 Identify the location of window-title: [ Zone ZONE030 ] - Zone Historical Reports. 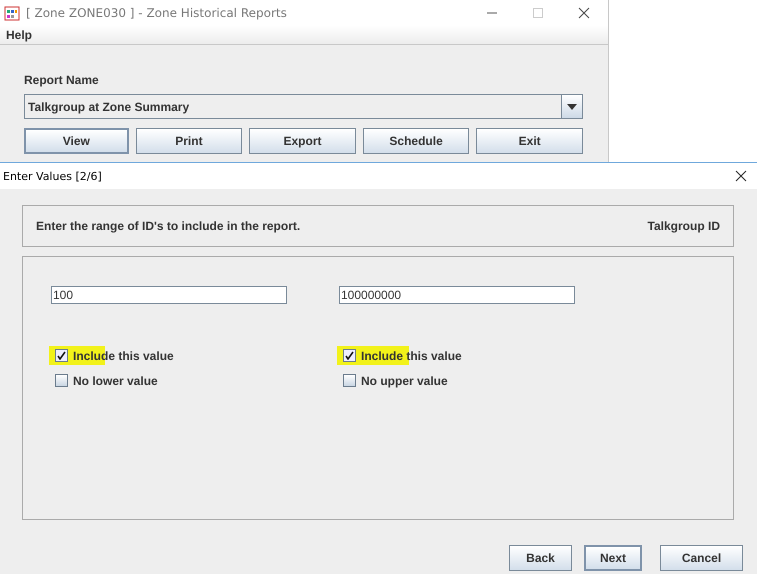
(157, 13).